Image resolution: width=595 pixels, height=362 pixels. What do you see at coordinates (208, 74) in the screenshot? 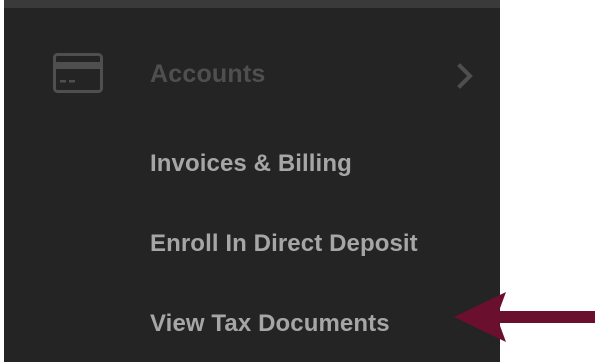
I see `accounts-label: Accounts` at bounding box center [208, 74].